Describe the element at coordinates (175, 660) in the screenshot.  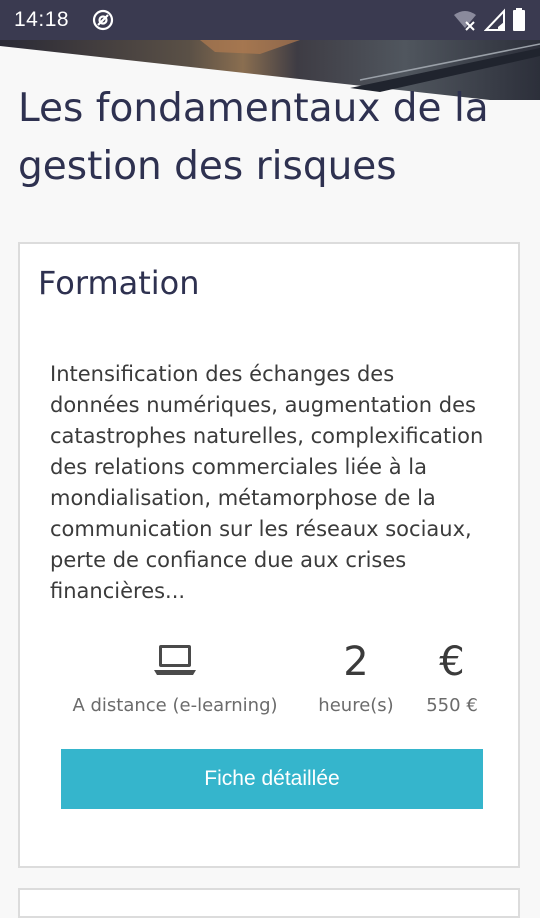
I see `laptop-icon` at that location.